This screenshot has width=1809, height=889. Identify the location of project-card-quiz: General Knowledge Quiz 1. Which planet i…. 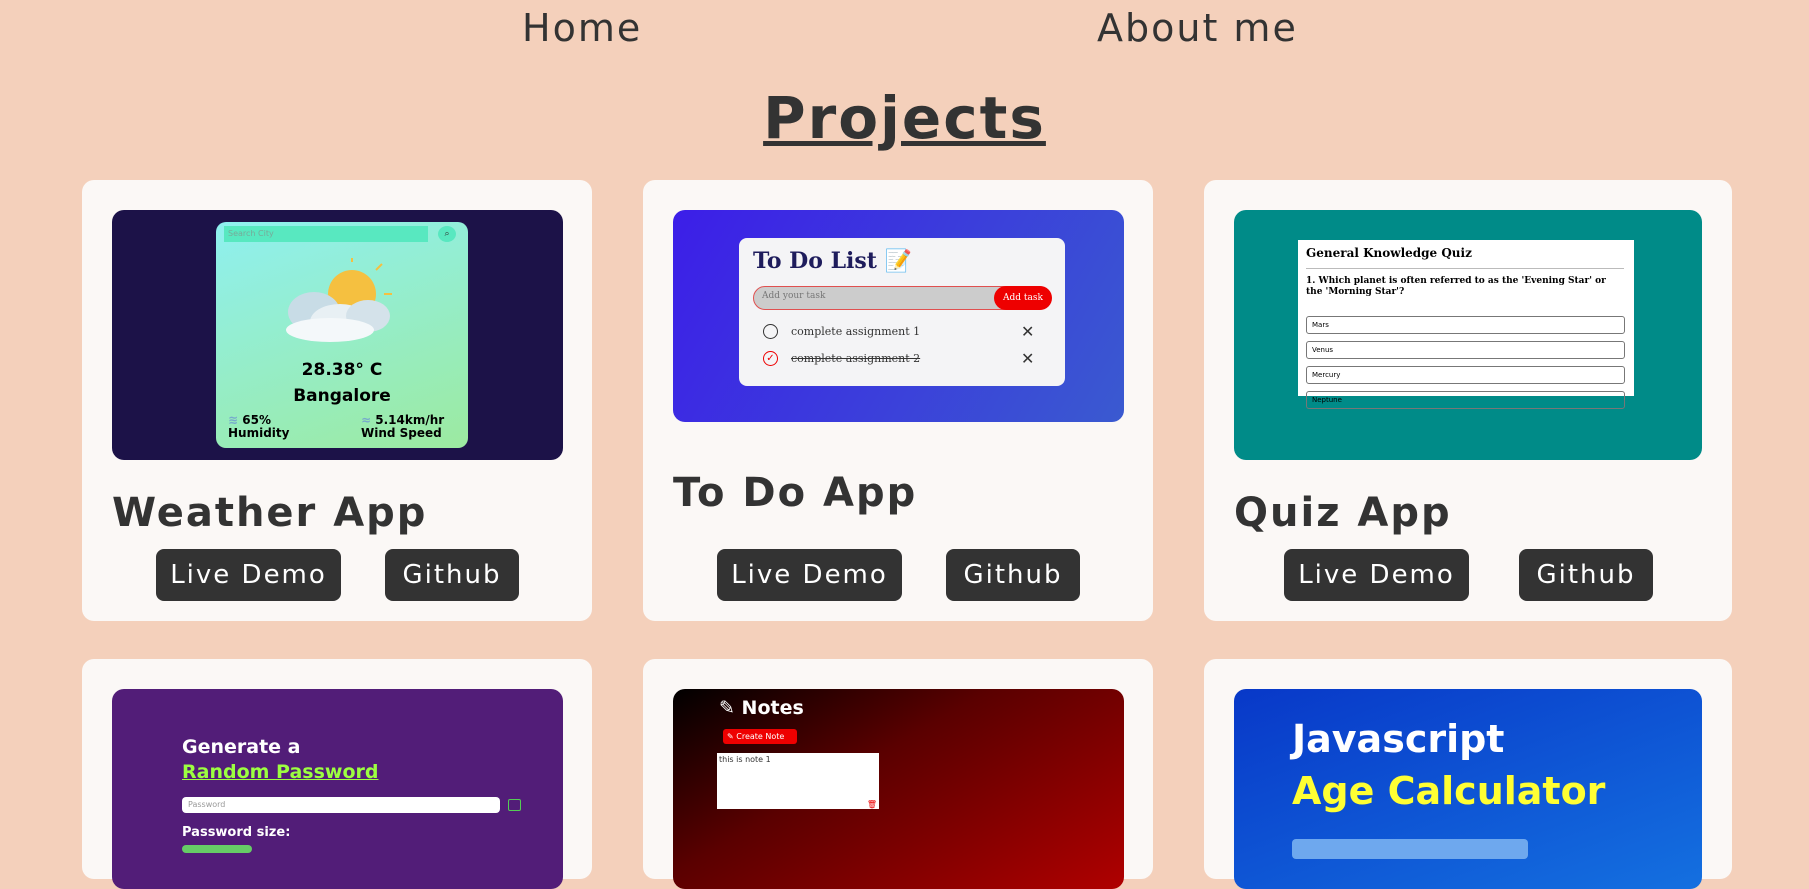
(1468, 400).